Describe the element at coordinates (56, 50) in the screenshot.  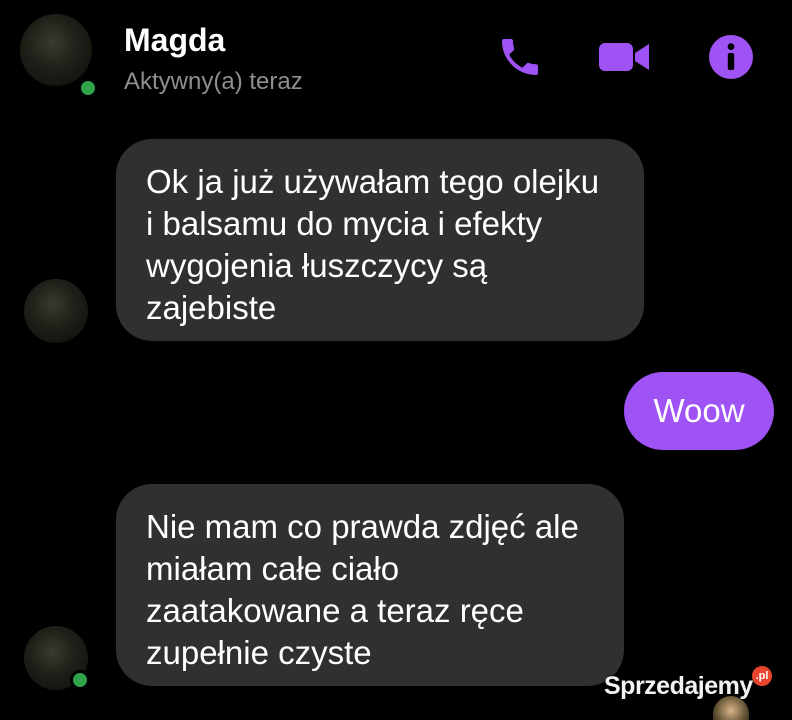
I see `contact-avatar` at that location.